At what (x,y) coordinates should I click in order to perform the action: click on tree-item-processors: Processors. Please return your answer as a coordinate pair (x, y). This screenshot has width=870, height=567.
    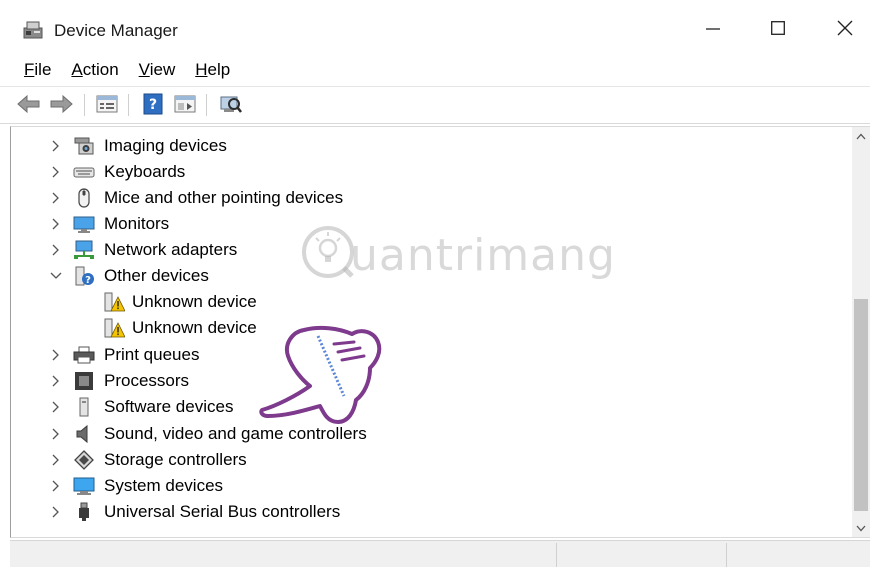
    Looking at the image, I should click on (426, 381).